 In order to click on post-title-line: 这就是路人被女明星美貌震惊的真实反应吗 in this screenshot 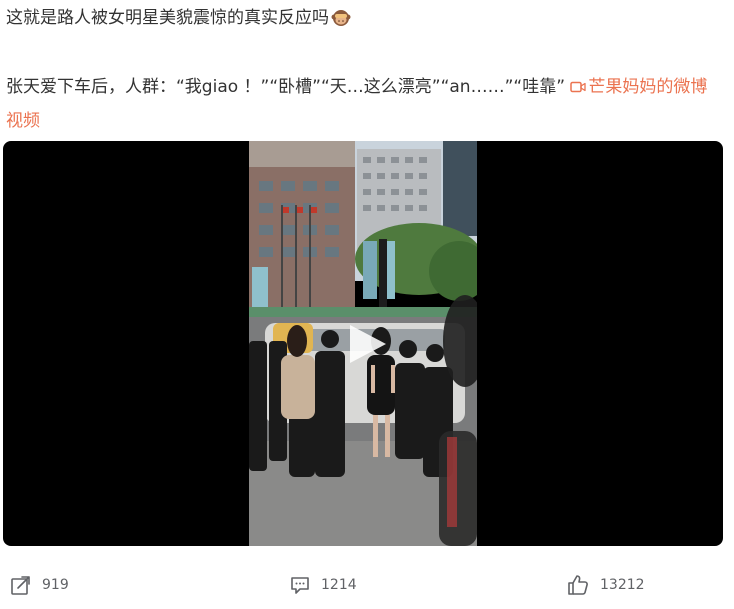, I will do `click(178, 18)`.